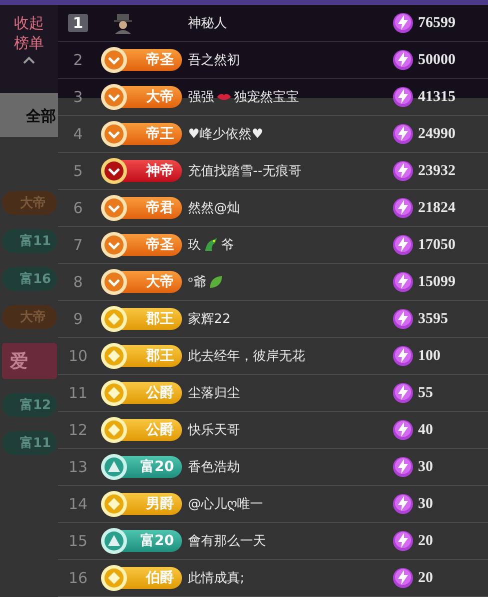 This screenshot has width=488, height=597. I want to click on rank-number: 14, so click(78, 504).